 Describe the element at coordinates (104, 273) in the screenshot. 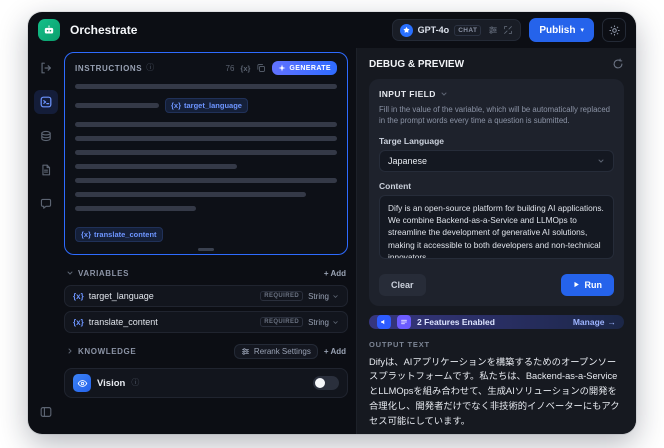

I see `variables-title: VARIABLES` at that location.